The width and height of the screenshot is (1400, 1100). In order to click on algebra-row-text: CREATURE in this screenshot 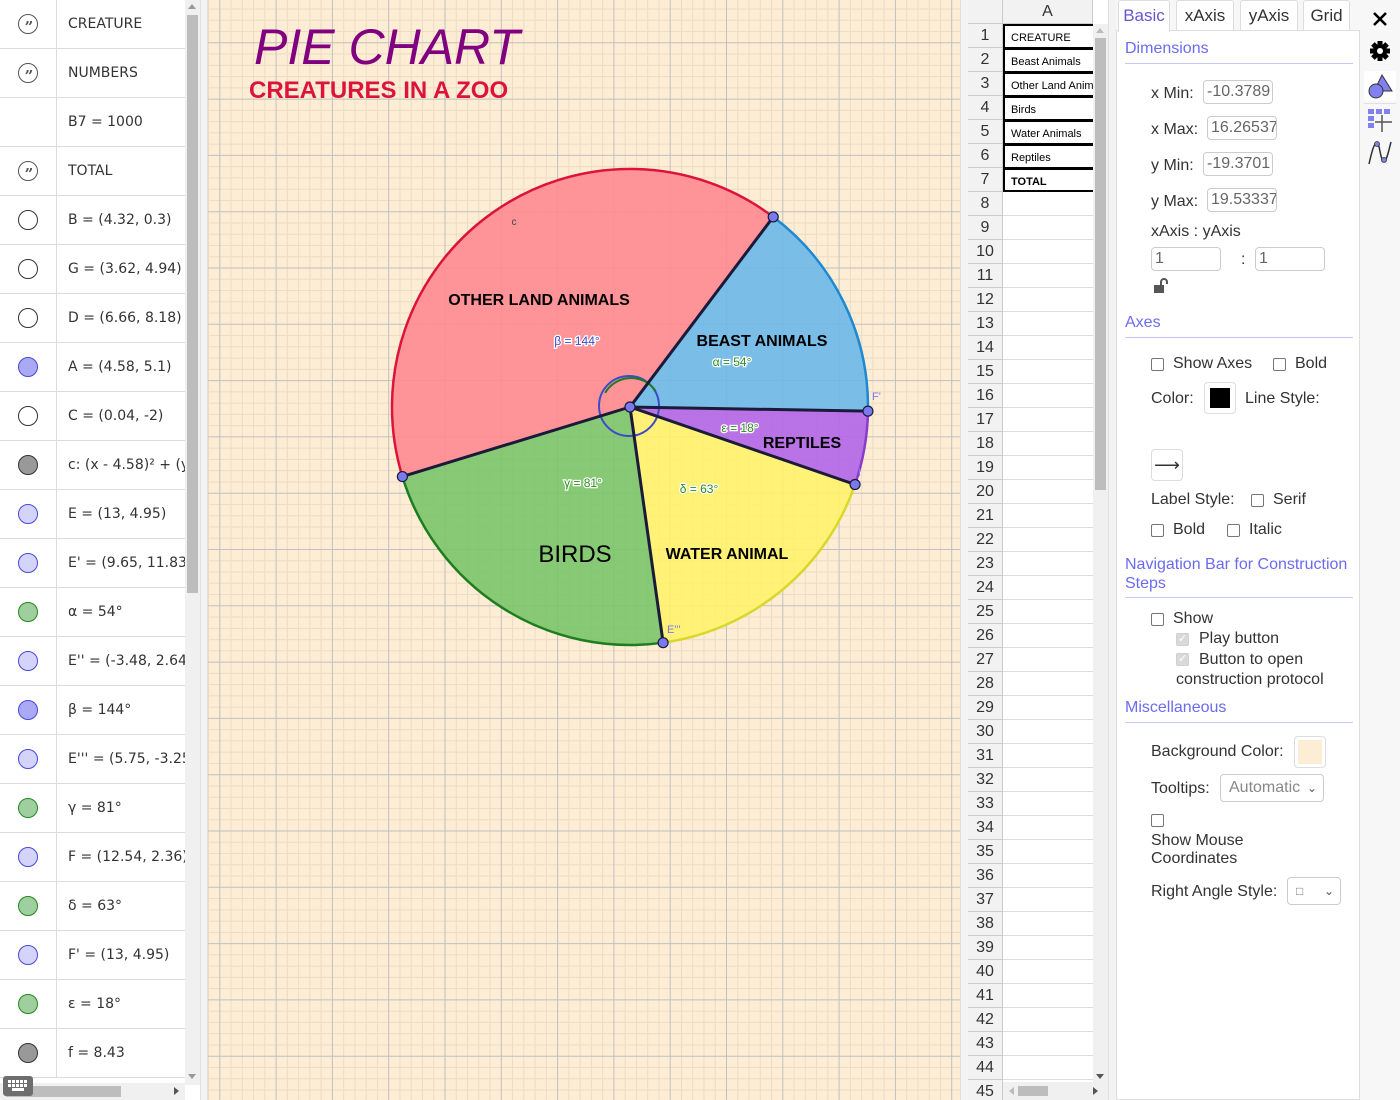, I will do `click(126, 24)`.